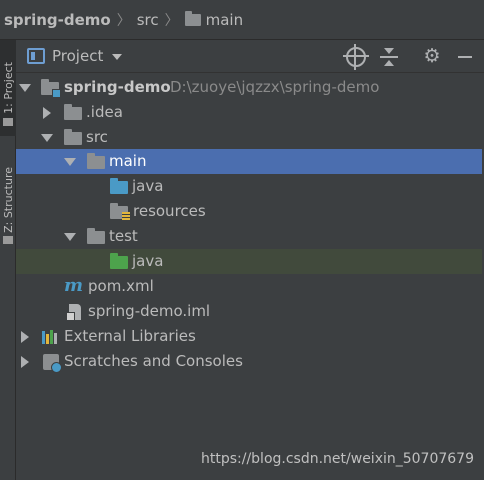 The width and height of the screenshot is (484, 480). What do you see at coordinates (119, 261) in the screenshot?
I see `test-folder-icon` at bounding box center [119, 261].